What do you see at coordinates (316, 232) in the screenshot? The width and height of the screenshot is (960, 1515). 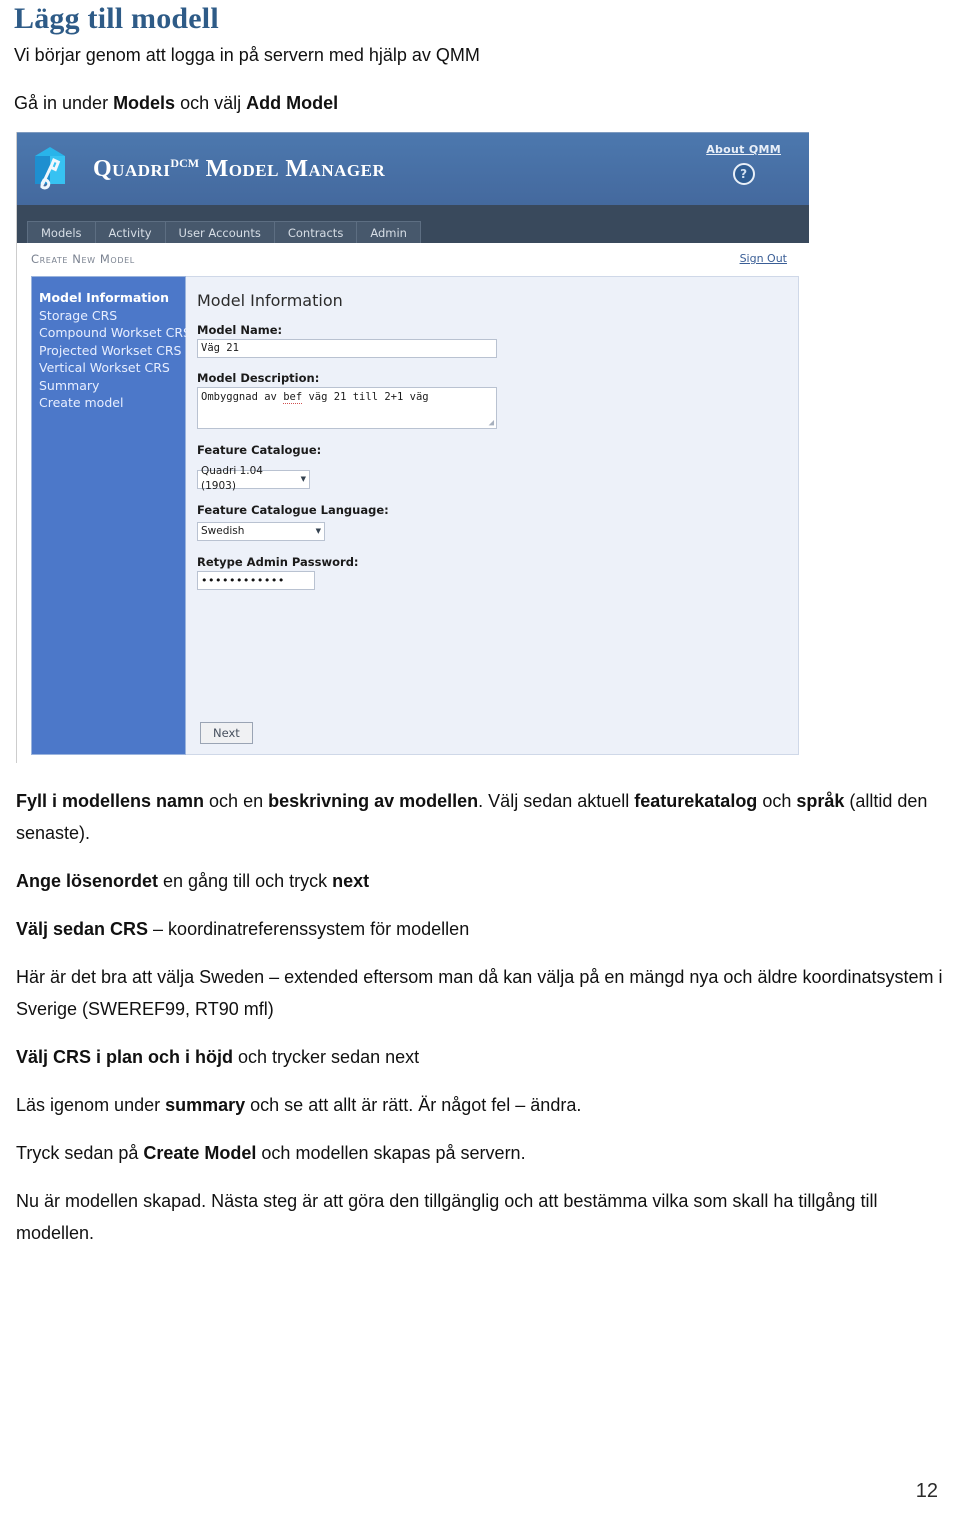 I see `tab-contracts: Contracts` at bounding box center [316, 232].